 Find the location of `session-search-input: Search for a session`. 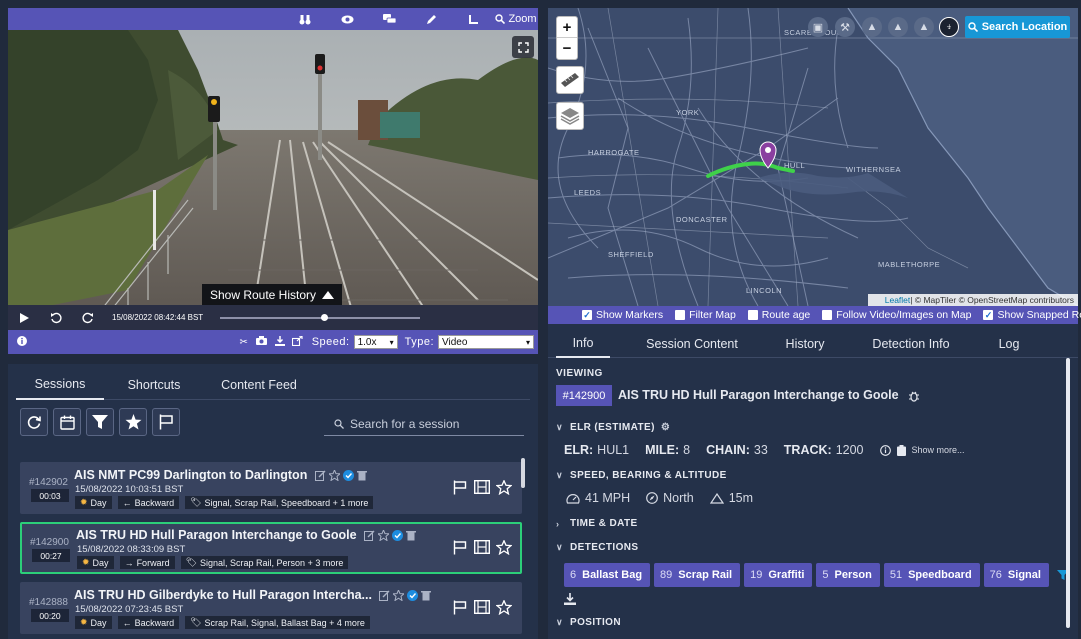

session-search-input: Search for a session is located at coordinates (424, 424).